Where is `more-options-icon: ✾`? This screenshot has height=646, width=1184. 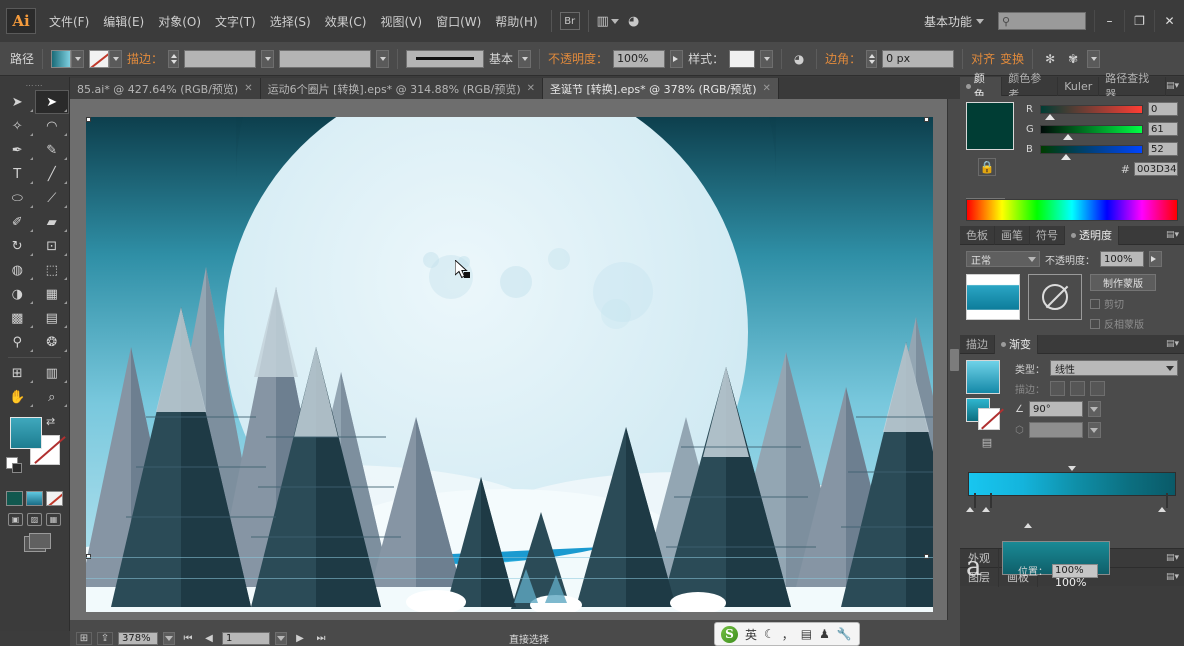
more-options-icon: ✾ is located at coordinates (1073, 59).